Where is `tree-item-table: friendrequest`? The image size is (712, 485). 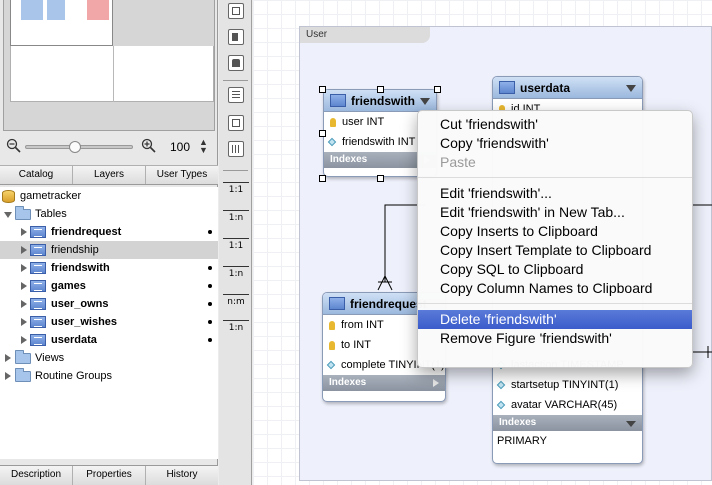 tree-item-table: friendrequest is located at coordinates (109, 232).